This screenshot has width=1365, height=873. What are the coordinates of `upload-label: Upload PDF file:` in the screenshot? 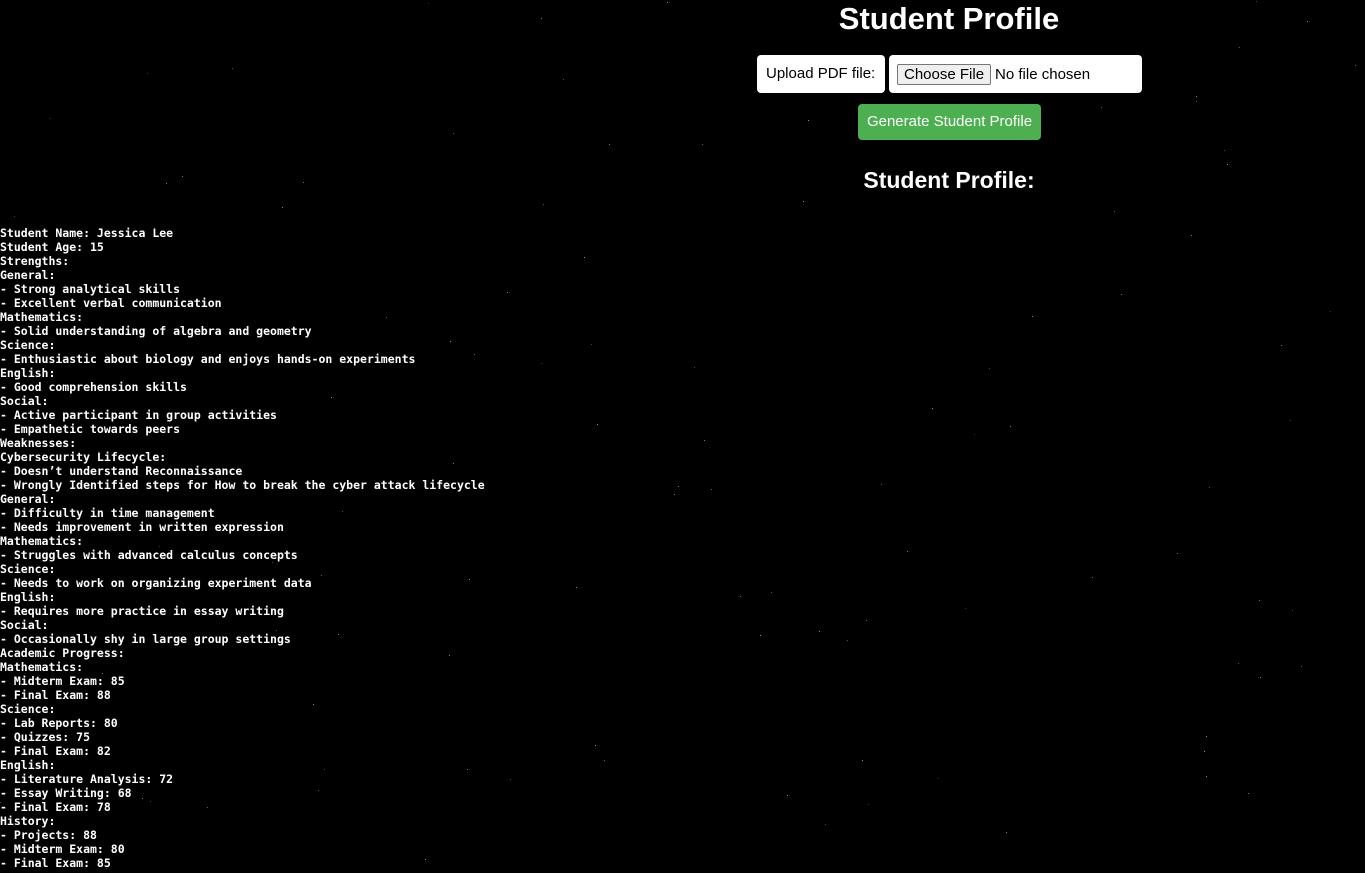 It's located at (821, 74).